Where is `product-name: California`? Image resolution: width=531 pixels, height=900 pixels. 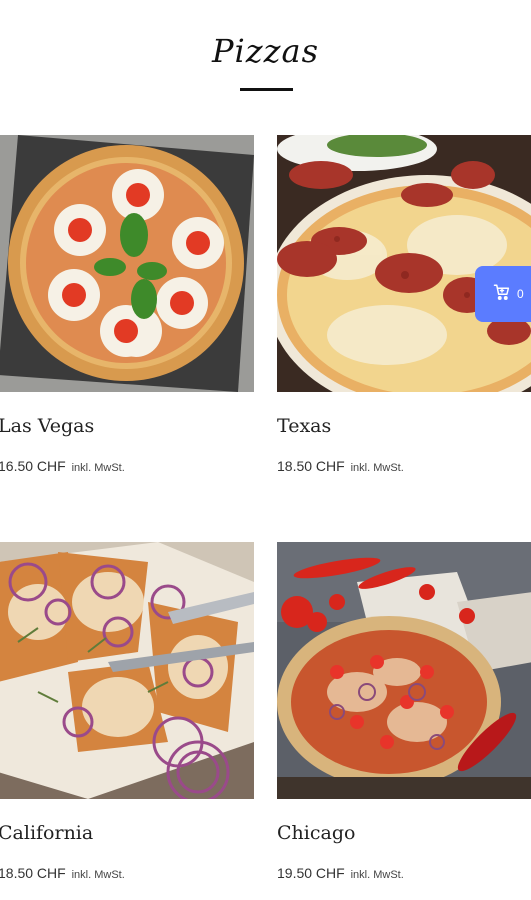 product-name: California is located at coordinates (46, 833).